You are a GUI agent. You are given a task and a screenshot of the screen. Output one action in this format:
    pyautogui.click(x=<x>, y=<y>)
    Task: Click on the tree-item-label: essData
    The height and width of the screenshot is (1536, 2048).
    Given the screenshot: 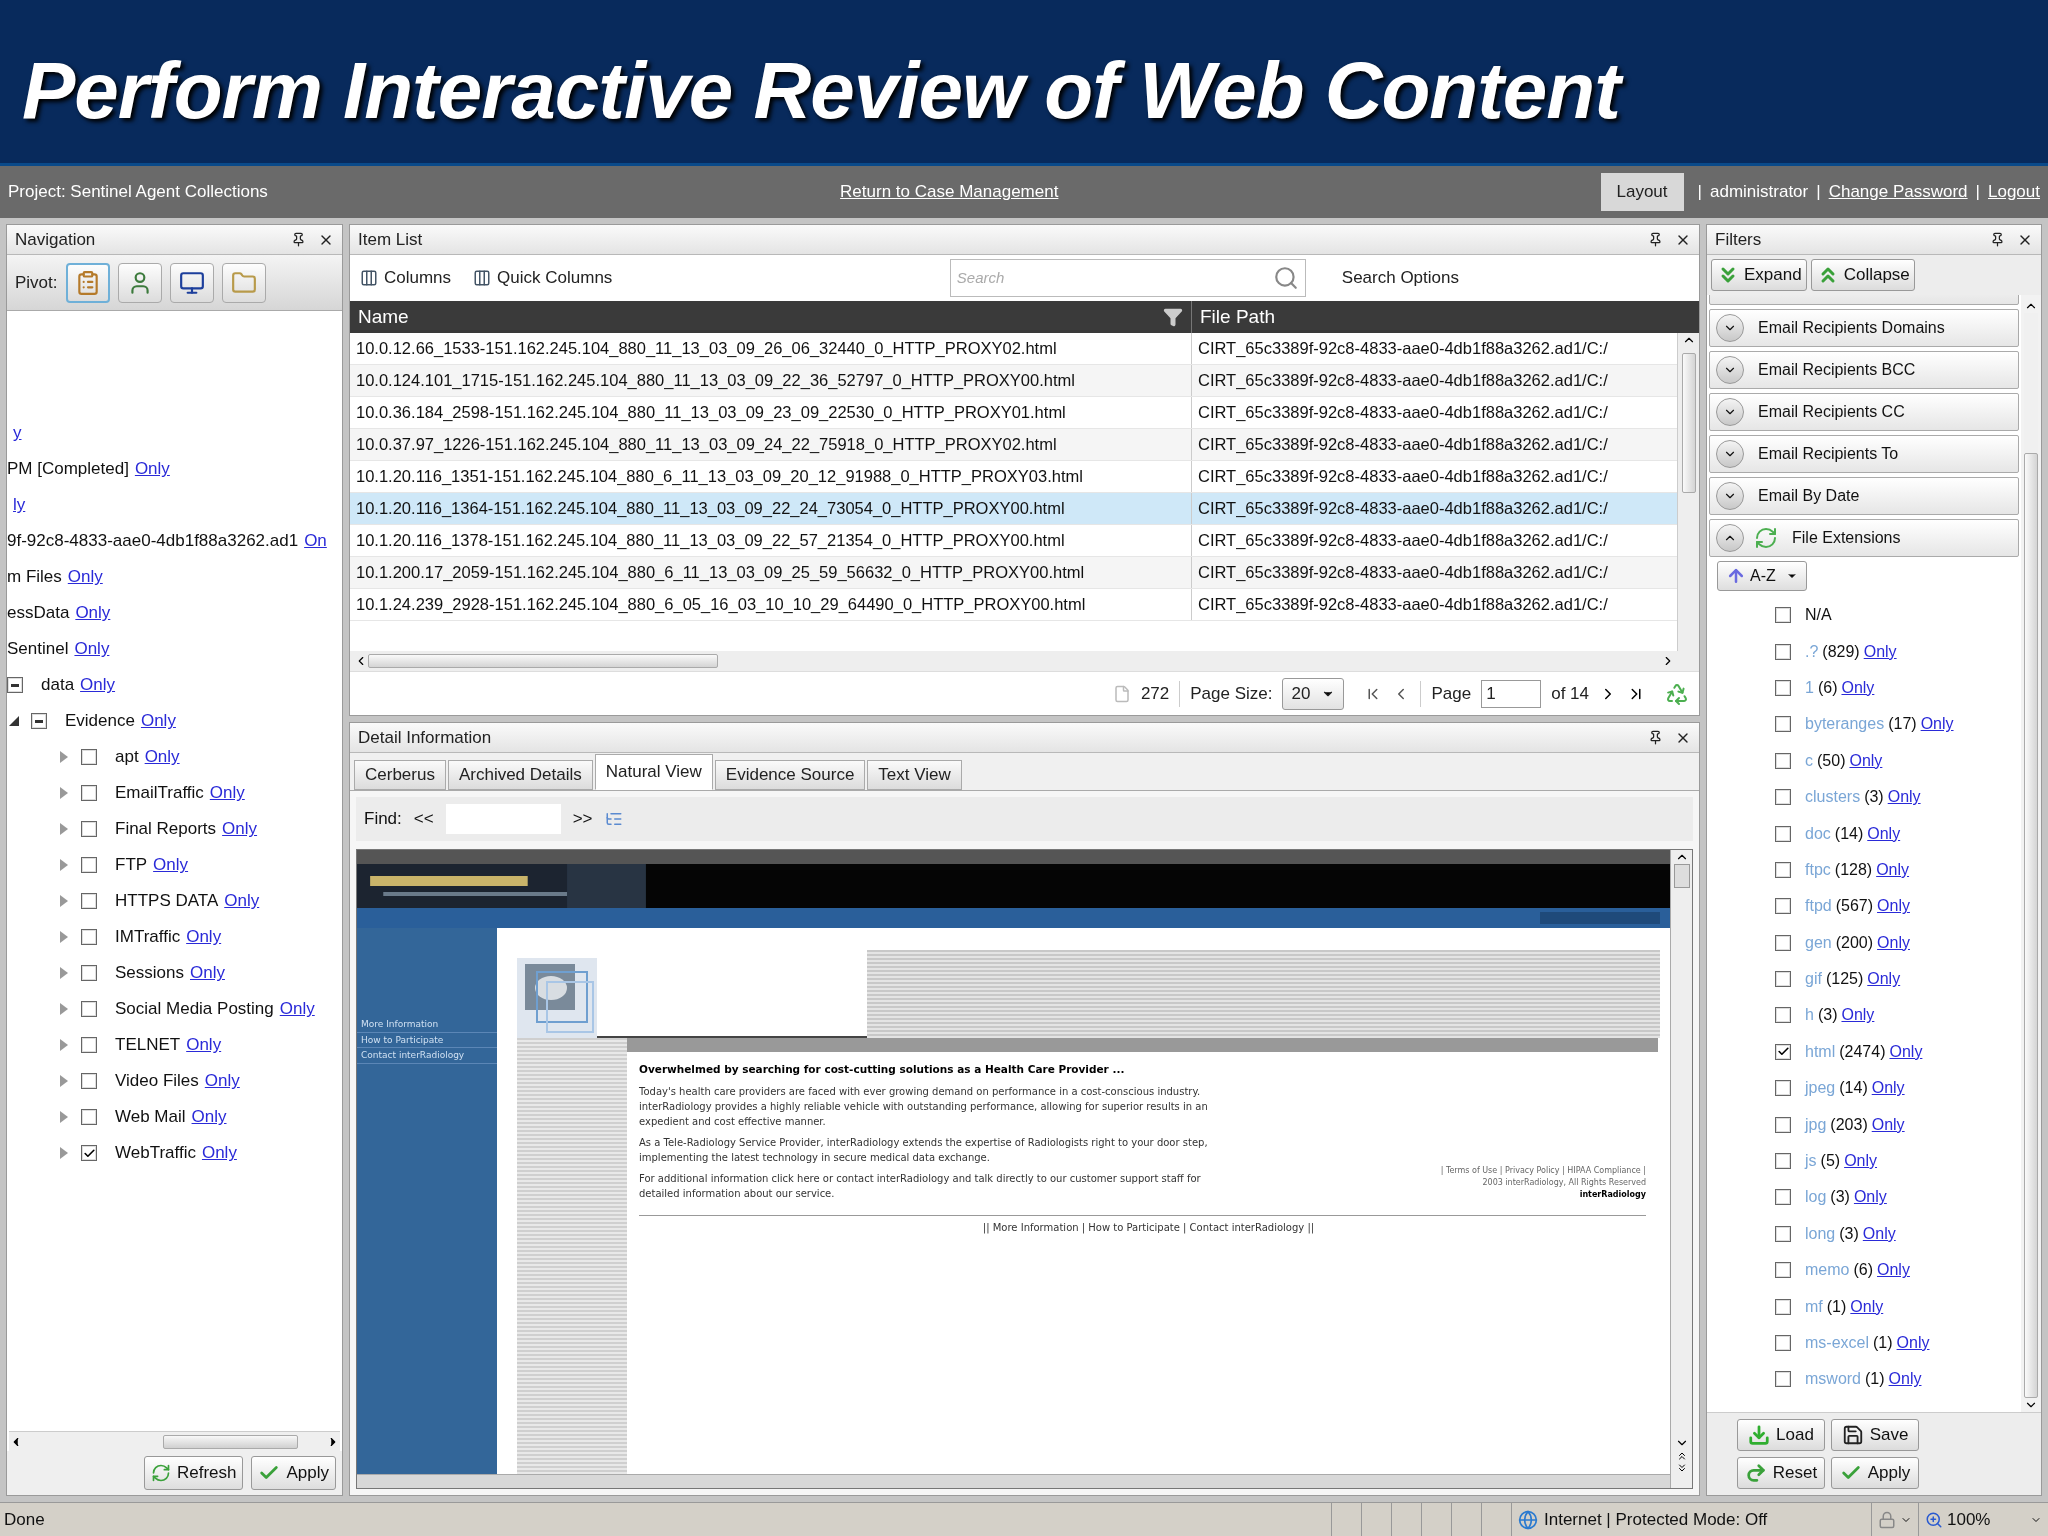 What is the action you would take?
    pyautogui.click(x=38, y=613)
    